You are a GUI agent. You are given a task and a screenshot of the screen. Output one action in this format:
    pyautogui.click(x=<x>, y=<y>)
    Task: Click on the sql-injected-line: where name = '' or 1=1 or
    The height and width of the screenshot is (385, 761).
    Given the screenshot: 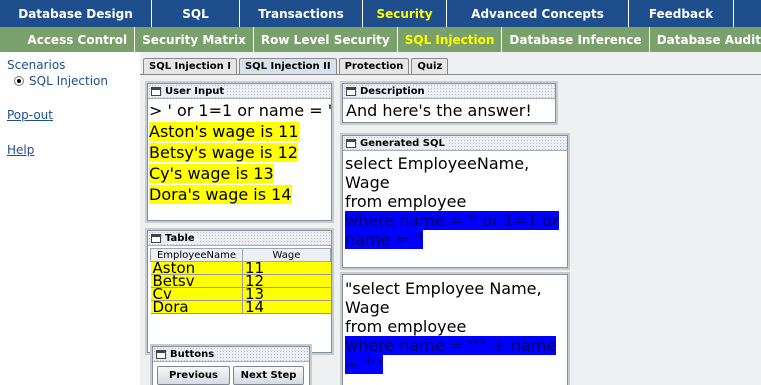 What is the action you would take?
    pyautogui.click(x=452, y=220)
    